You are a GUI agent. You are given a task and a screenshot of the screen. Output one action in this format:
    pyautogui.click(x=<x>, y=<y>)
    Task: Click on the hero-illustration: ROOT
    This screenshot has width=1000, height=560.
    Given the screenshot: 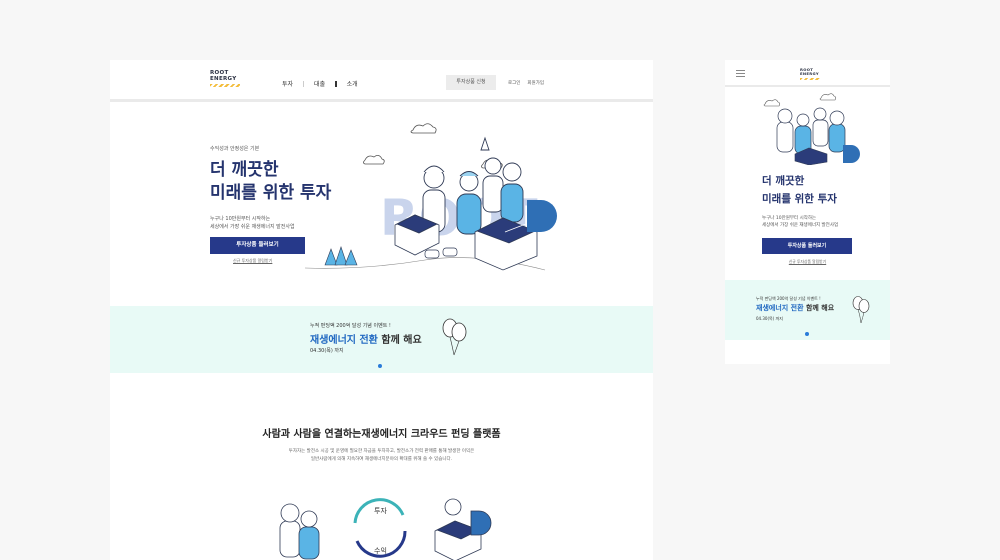 What is the action you would take?
    pyautogui.click(x=431, y=197)
    